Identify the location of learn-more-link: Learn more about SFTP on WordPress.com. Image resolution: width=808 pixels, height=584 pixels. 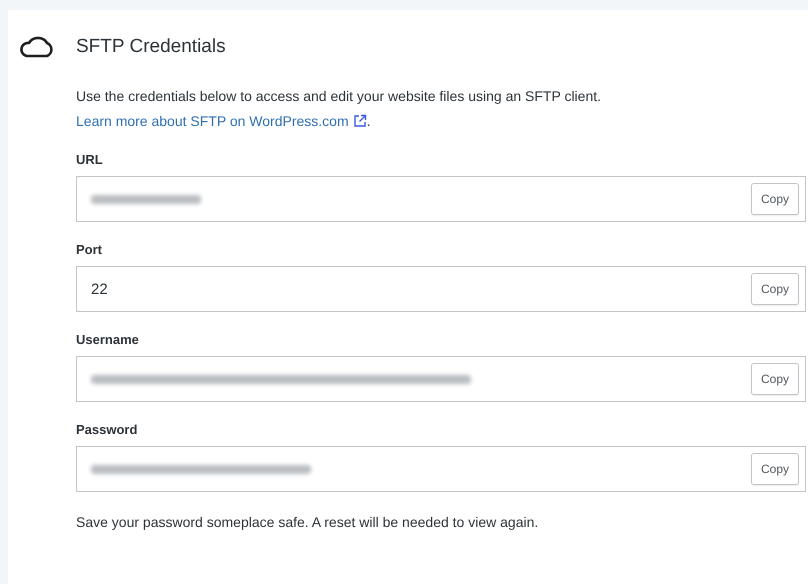
(221, 121).